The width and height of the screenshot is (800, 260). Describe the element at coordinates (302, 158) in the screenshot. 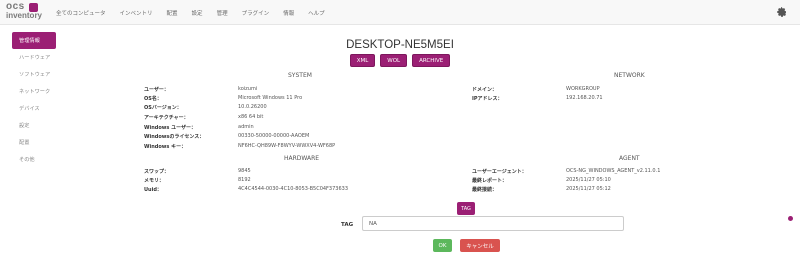

I see `hardware-section-title: HARDWARE` at that location.